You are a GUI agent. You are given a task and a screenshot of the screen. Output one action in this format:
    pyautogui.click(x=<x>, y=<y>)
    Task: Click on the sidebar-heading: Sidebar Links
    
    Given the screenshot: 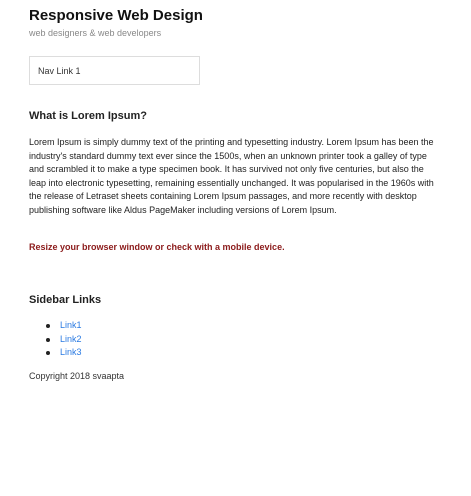 What is the action you would take?
    pyautogui.click(x=65, y=300)
    